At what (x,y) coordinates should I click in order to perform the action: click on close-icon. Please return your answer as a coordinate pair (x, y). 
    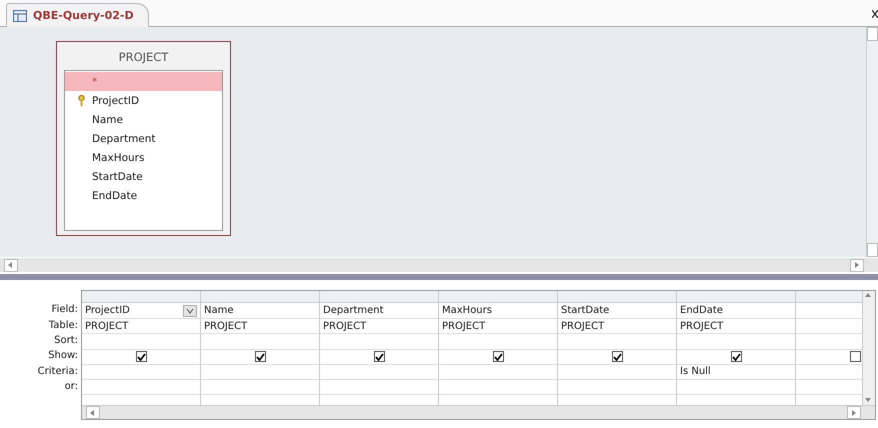
    Looking at the image, I should click on (875, 14).